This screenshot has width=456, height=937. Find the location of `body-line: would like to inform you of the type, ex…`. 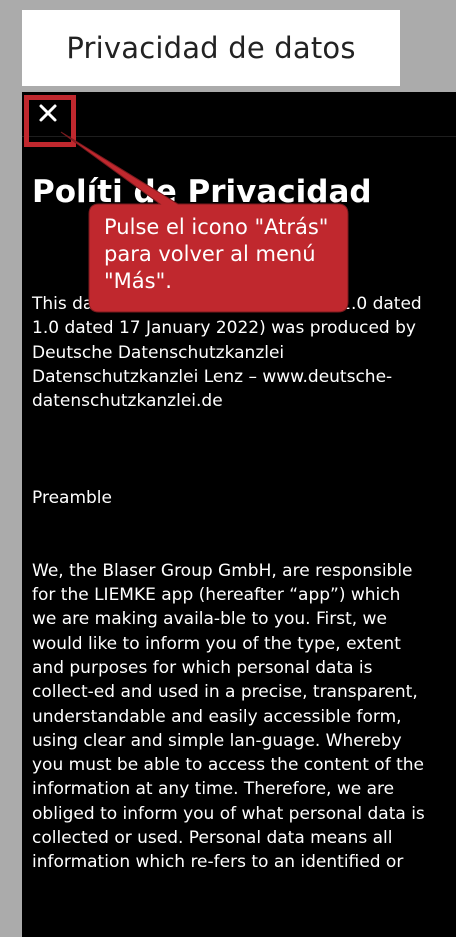

body-line: would like to inform you of the type, ex… is located at coordinates (216, 643).